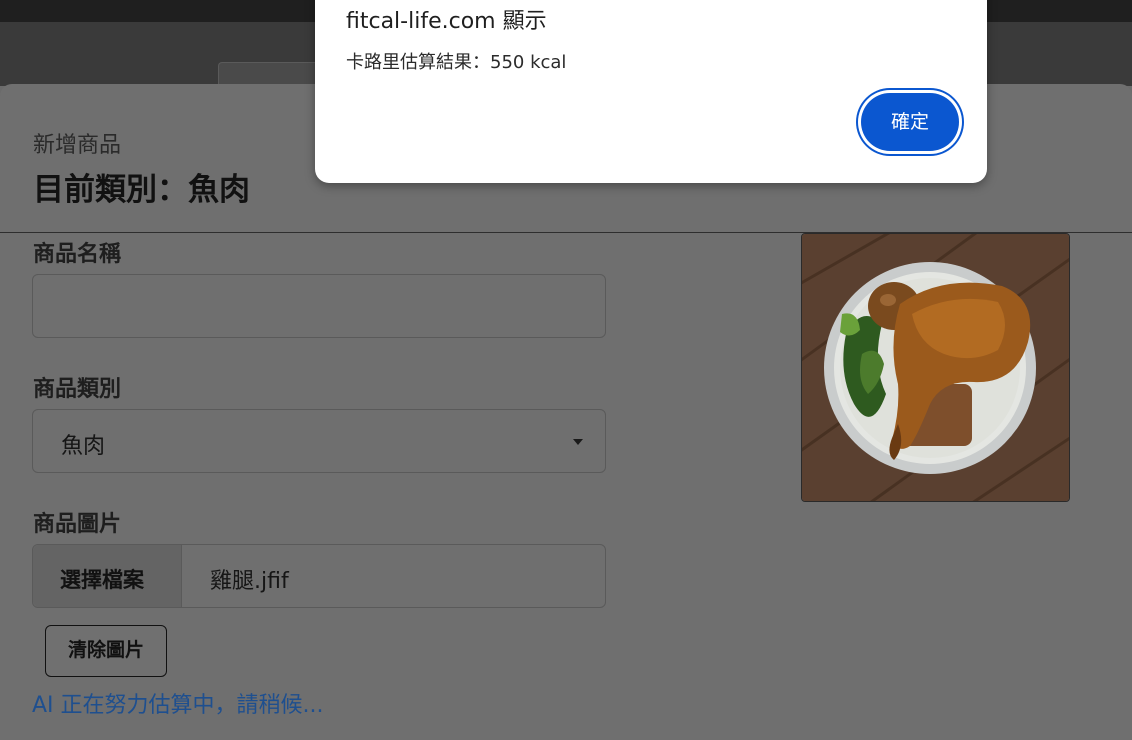 Image resolution: width=1132 pixels, height=740 pixels. Describe the element at coordinates (141, 190) in the screenshot. I see `modal-title: 目前類別：魚肉` at that location.